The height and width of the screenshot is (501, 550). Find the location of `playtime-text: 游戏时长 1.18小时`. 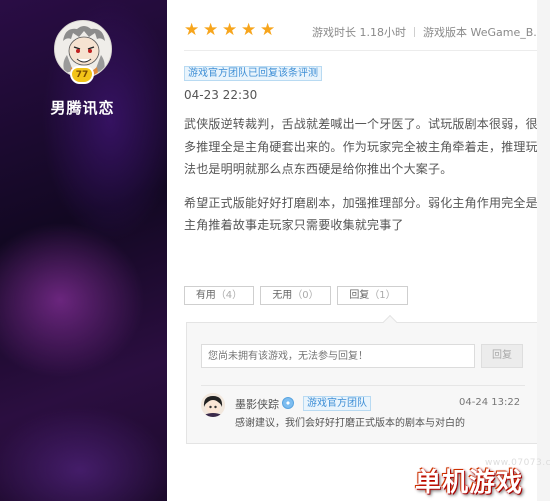

playtime-text: 游戏时长 1.18小时 is located at coordinates (359, 32).